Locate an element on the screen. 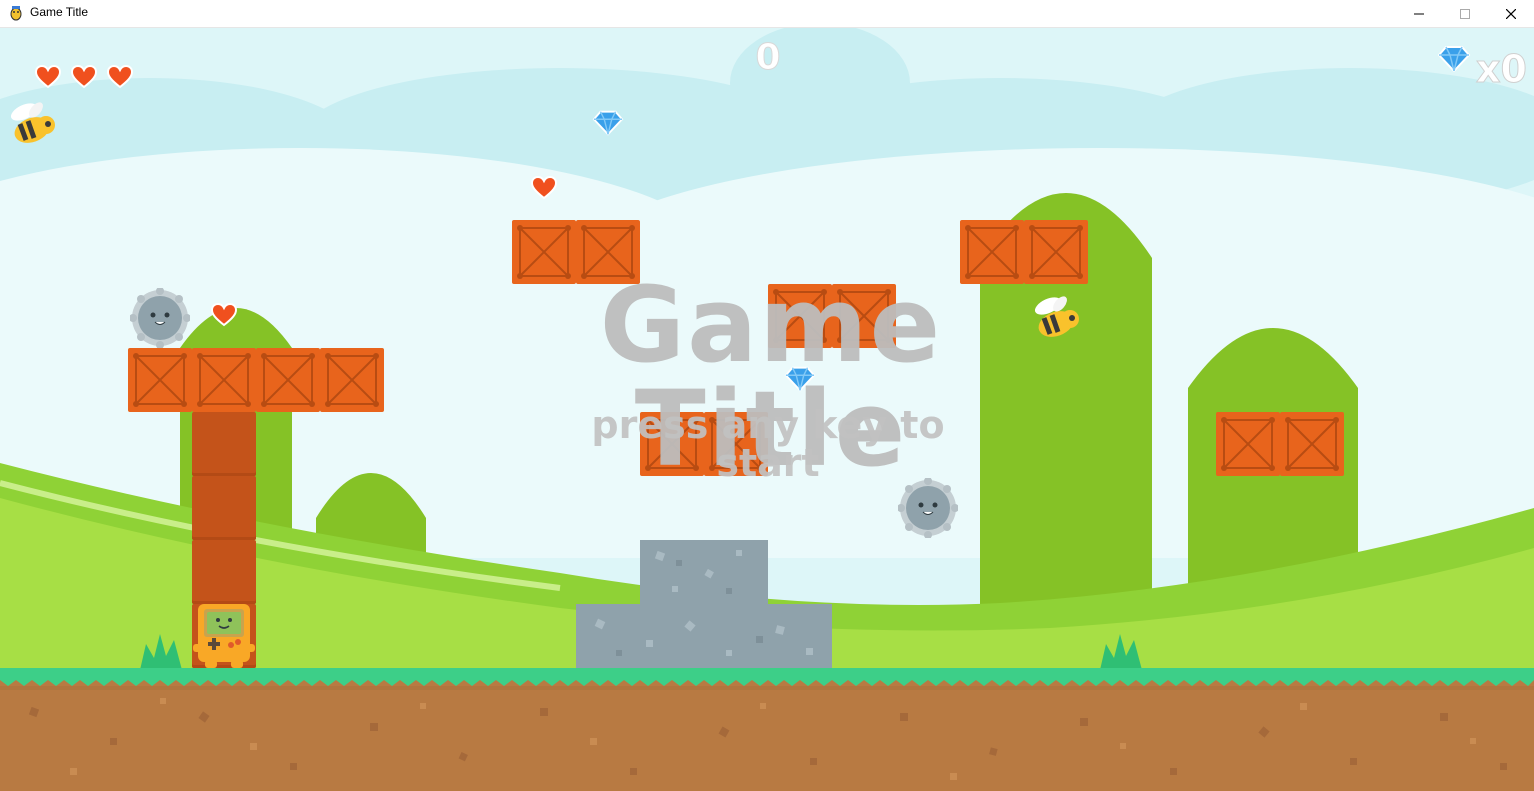 The width and height of the screenshot is (1534, 791). minimize-icon is located at coordinates (1419, 13).